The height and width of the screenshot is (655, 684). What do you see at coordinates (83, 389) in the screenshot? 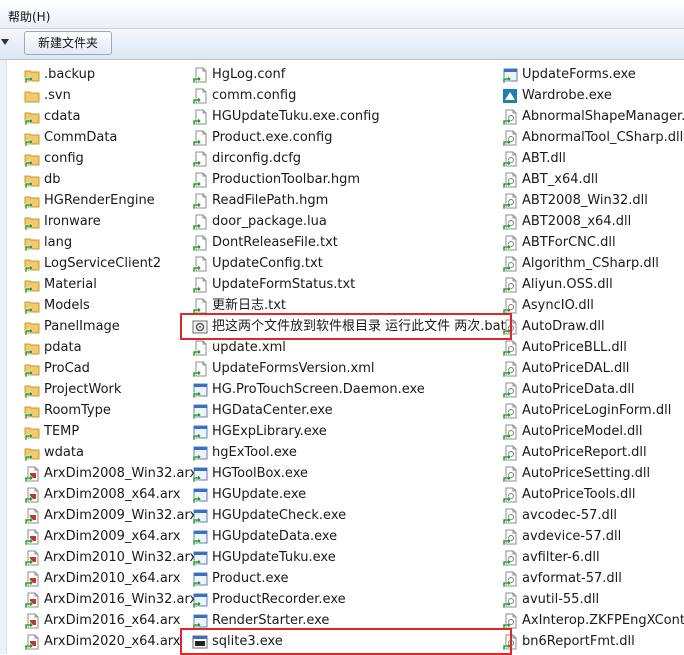
I see `file-name-label: ProjectWork` at bounding box center [83, 389].